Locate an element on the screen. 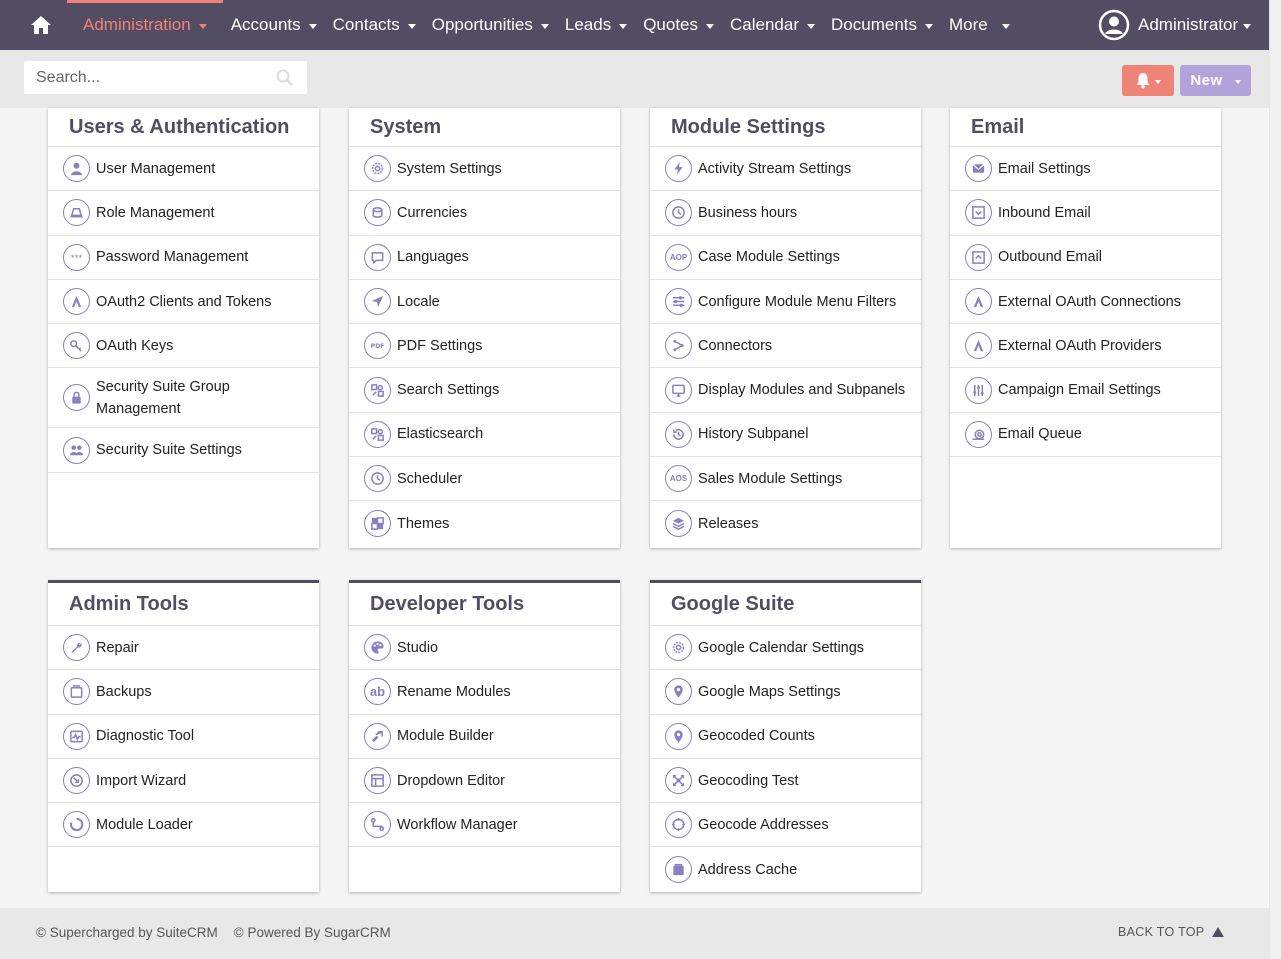 The height and width of the screenshot is (959, 1281). link-address-cache: Address Cache is located at coordinates (785, 869).